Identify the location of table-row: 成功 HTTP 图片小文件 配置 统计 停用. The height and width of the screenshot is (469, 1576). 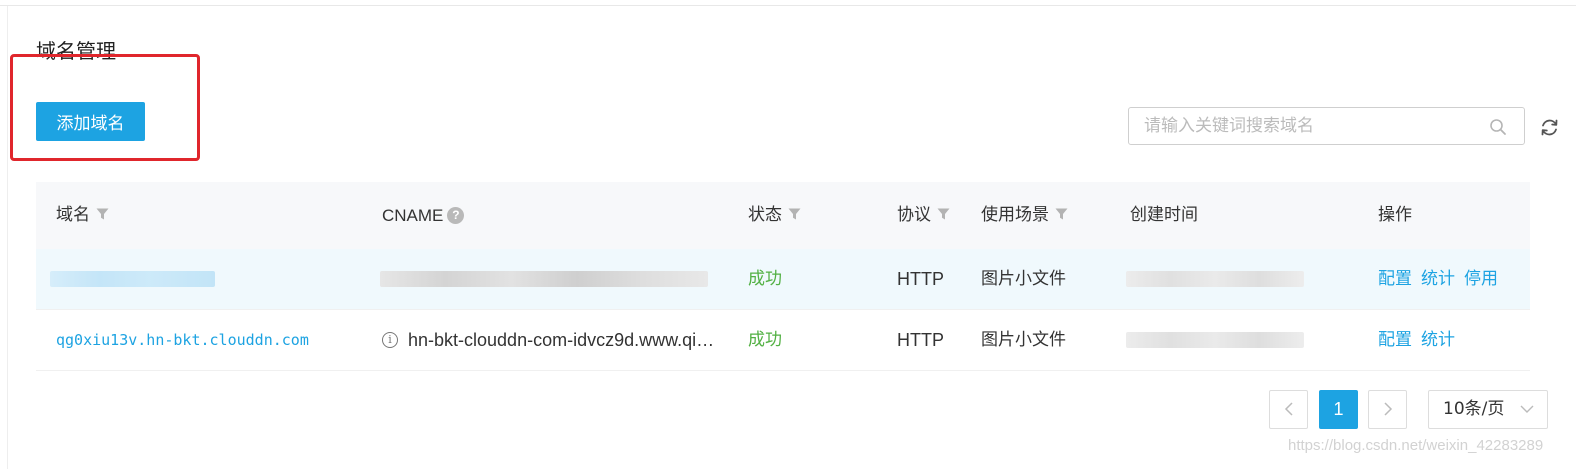
(783, 279).